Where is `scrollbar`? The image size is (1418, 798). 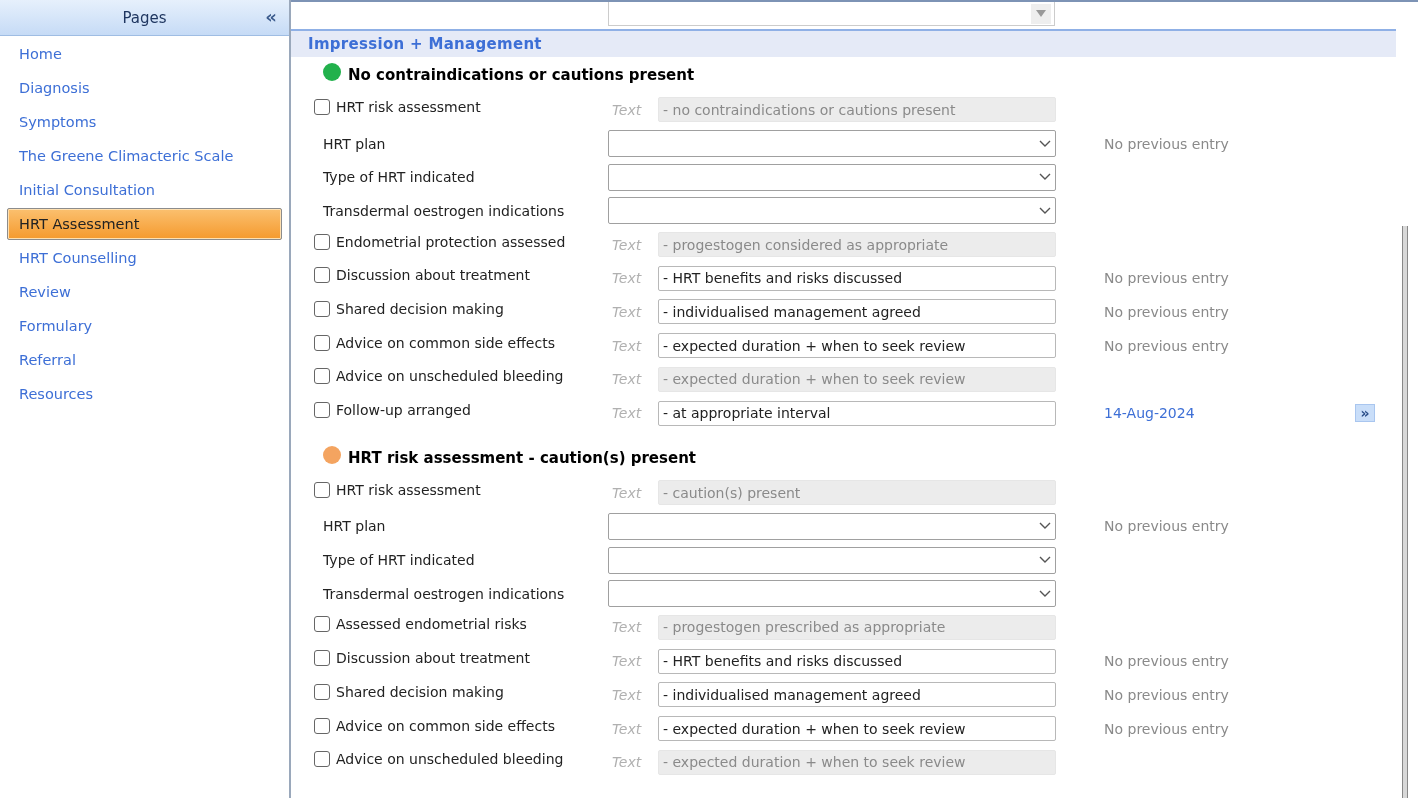 scrollbar is located at coordinates (1405, 512).